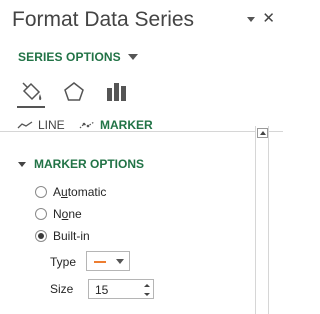 The width and height of the screenshot is (320, 314). I want to click on spin-up-button, so click(147, 285).